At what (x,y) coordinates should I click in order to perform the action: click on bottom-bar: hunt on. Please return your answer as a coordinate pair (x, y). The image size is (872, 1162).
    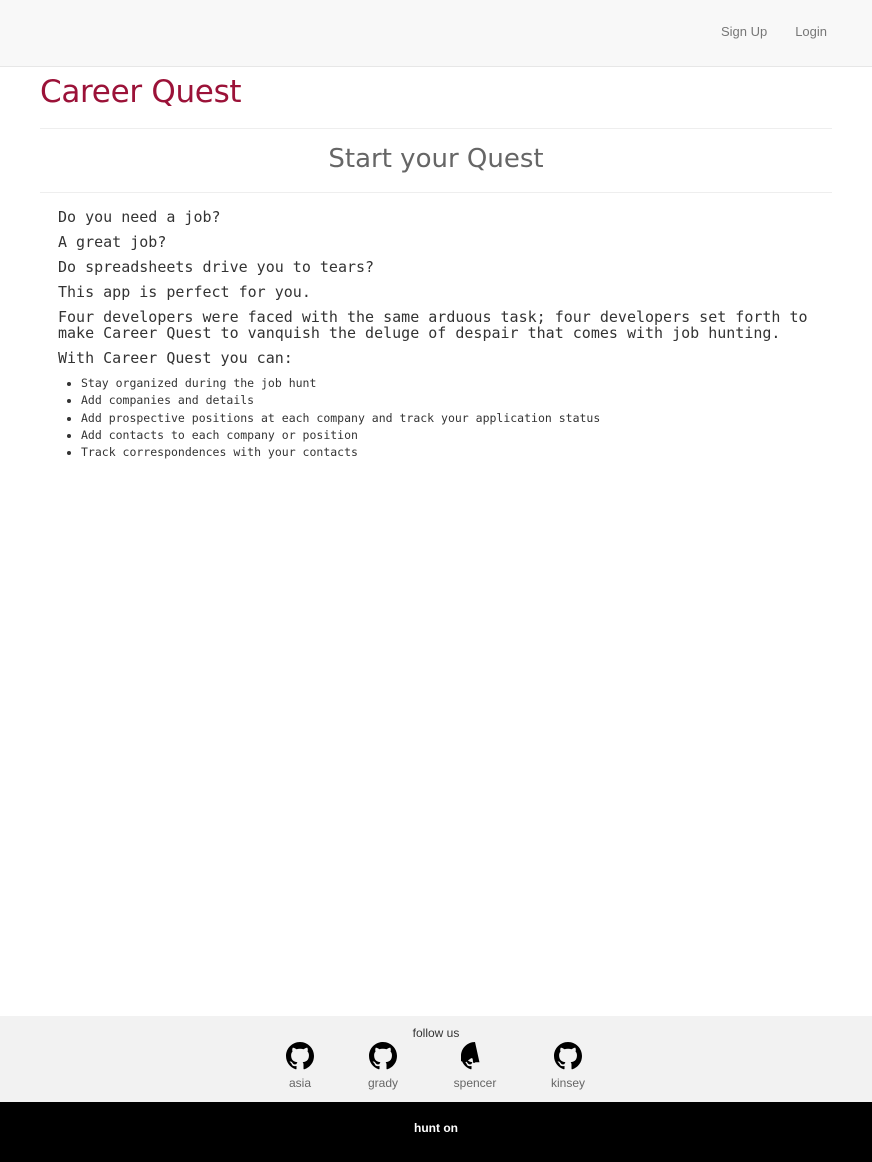
    Looking at the image, I should click on (436, 1132).